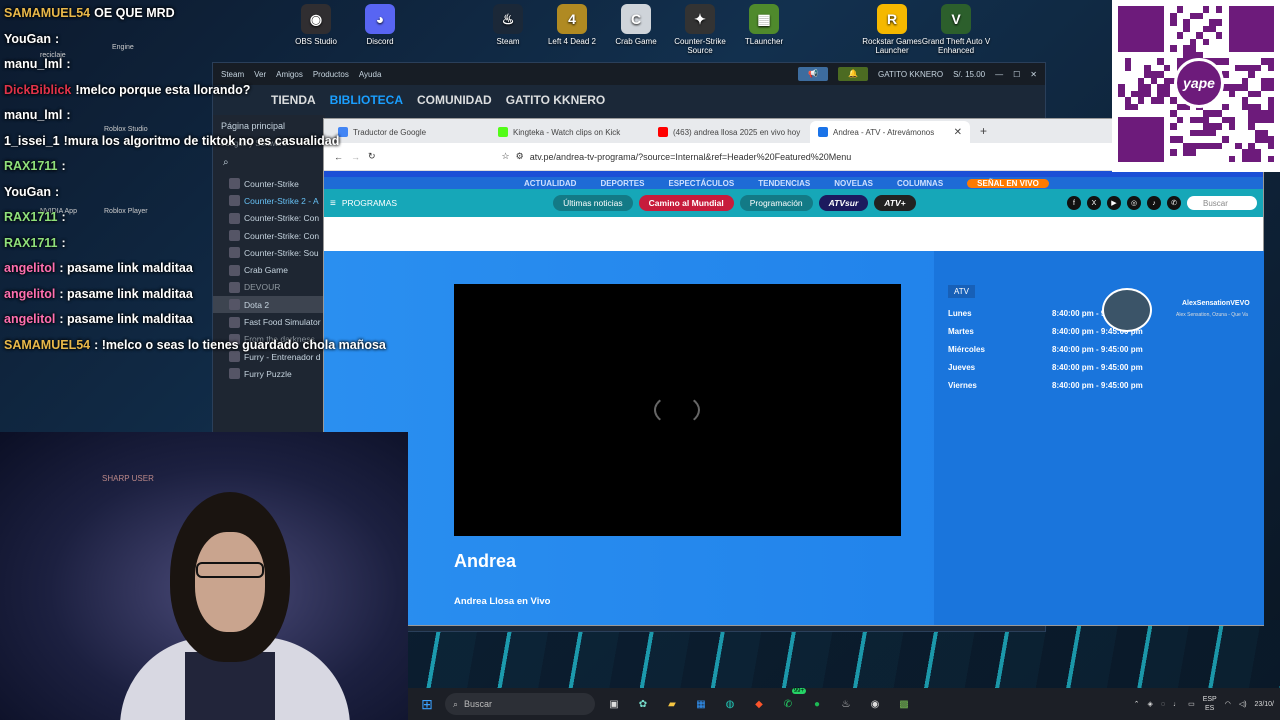 The height and width of the screenshot is (720, 1280). I want to click on whatsapp-taskbar-icon: ✆ 99+, so click(792, 701).